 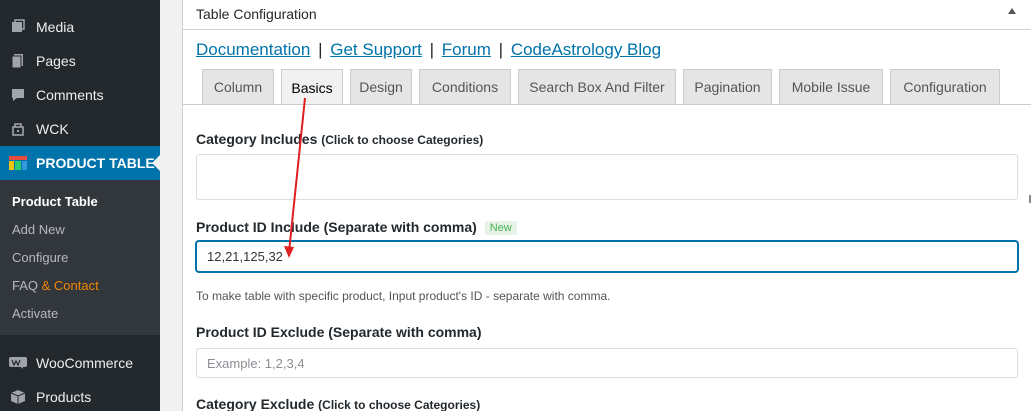 What do you see at coordinates (607, 363) in the screenshot?
I see `product-id-exclude-input: Example: 1,2,3,4` at bounding box center [607, 363].